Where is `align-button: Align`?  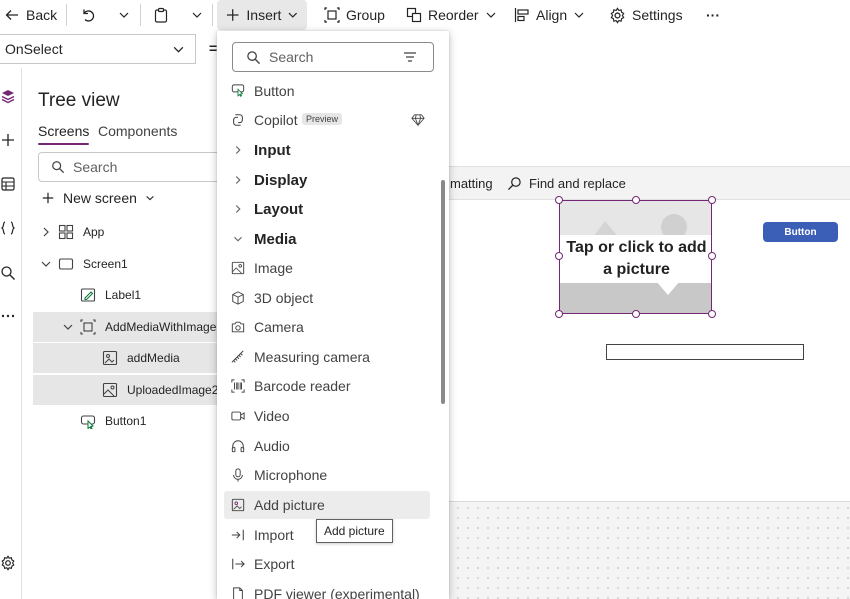
align-button: Align is located at coordinates (549, 15).